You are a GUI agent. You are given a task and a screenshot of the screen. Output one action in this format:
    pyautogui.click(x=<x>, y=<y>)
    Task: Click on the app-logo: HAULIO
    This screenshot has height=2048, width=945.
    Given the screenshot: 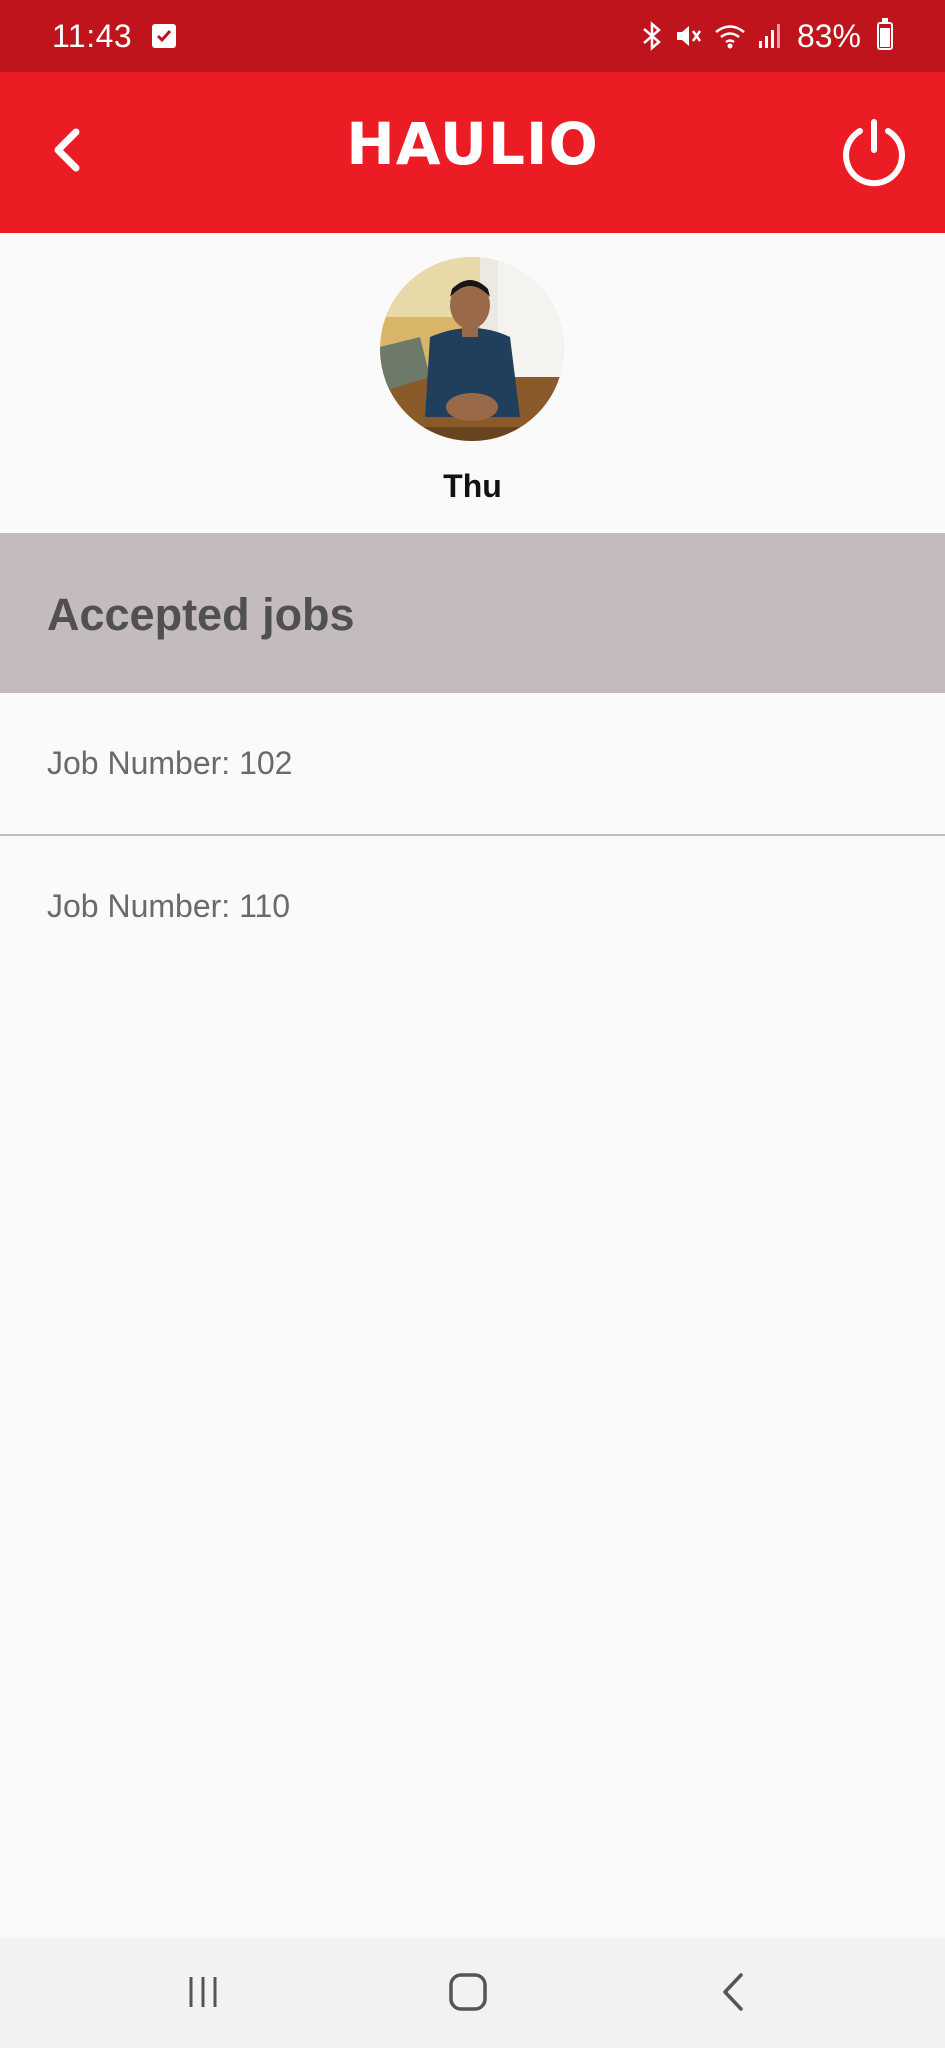 What is the action you would take?
    pyautogui.click(x=472, y=144)
    